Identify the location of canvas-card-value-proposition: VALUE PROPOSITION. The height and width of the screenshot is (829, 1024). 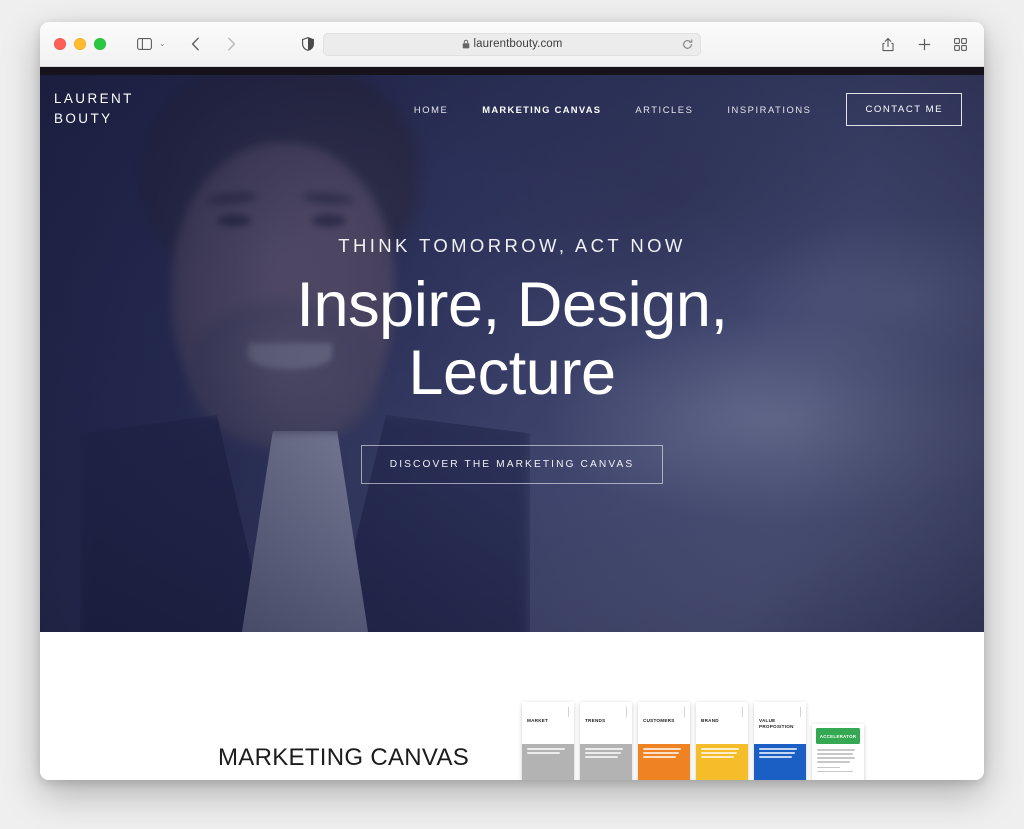
(780, 741).